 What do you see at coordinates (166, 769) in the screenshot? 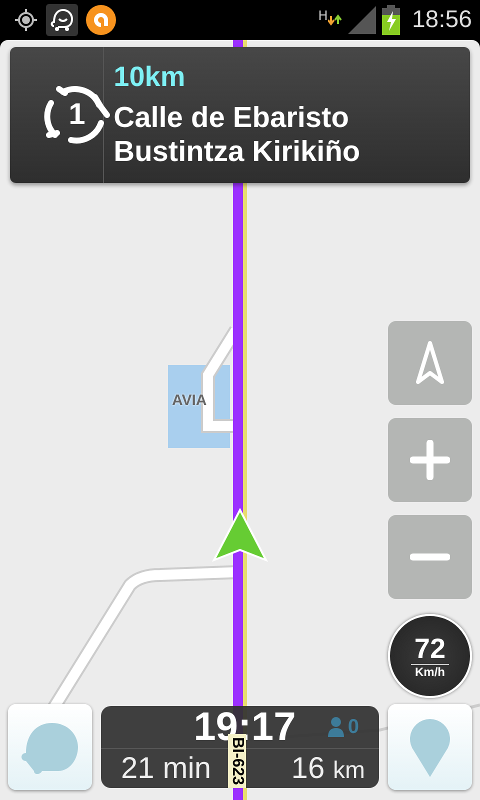
I see `remaining-time: 21 min` at bounding box center [166, 769].